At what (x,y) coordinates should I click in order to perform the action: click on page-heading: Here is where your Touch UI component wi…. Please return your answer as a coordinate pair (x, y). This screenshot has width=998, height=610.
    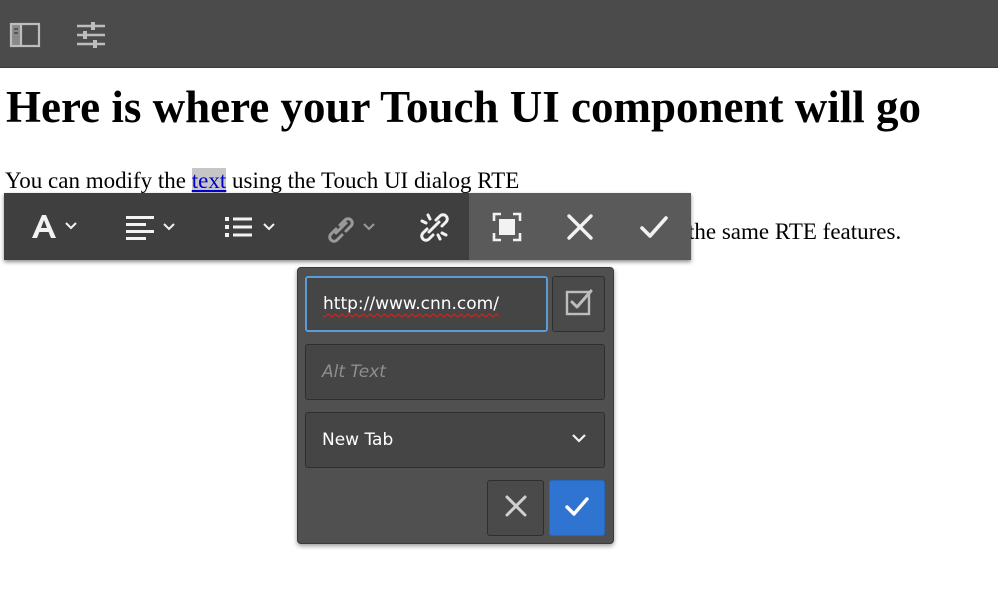
    Looking at the image, I should click on (464, 107).